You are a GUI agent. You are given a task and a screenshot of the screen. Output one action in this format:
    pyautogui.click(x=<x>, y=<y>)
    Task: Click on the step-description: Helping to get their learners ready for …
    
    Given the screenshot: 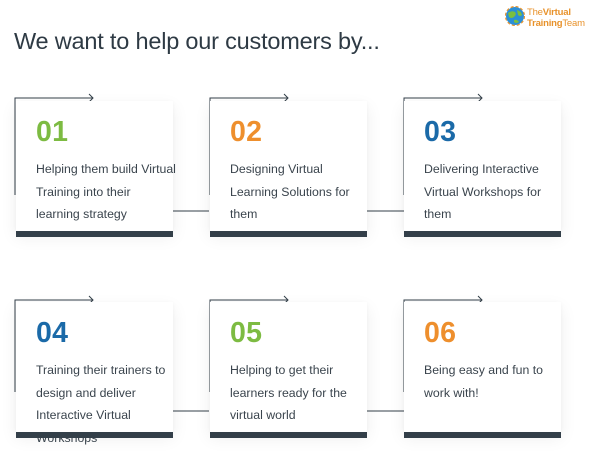 What is the action you would take?
    pyautogui.click(x=288, y=392)
    